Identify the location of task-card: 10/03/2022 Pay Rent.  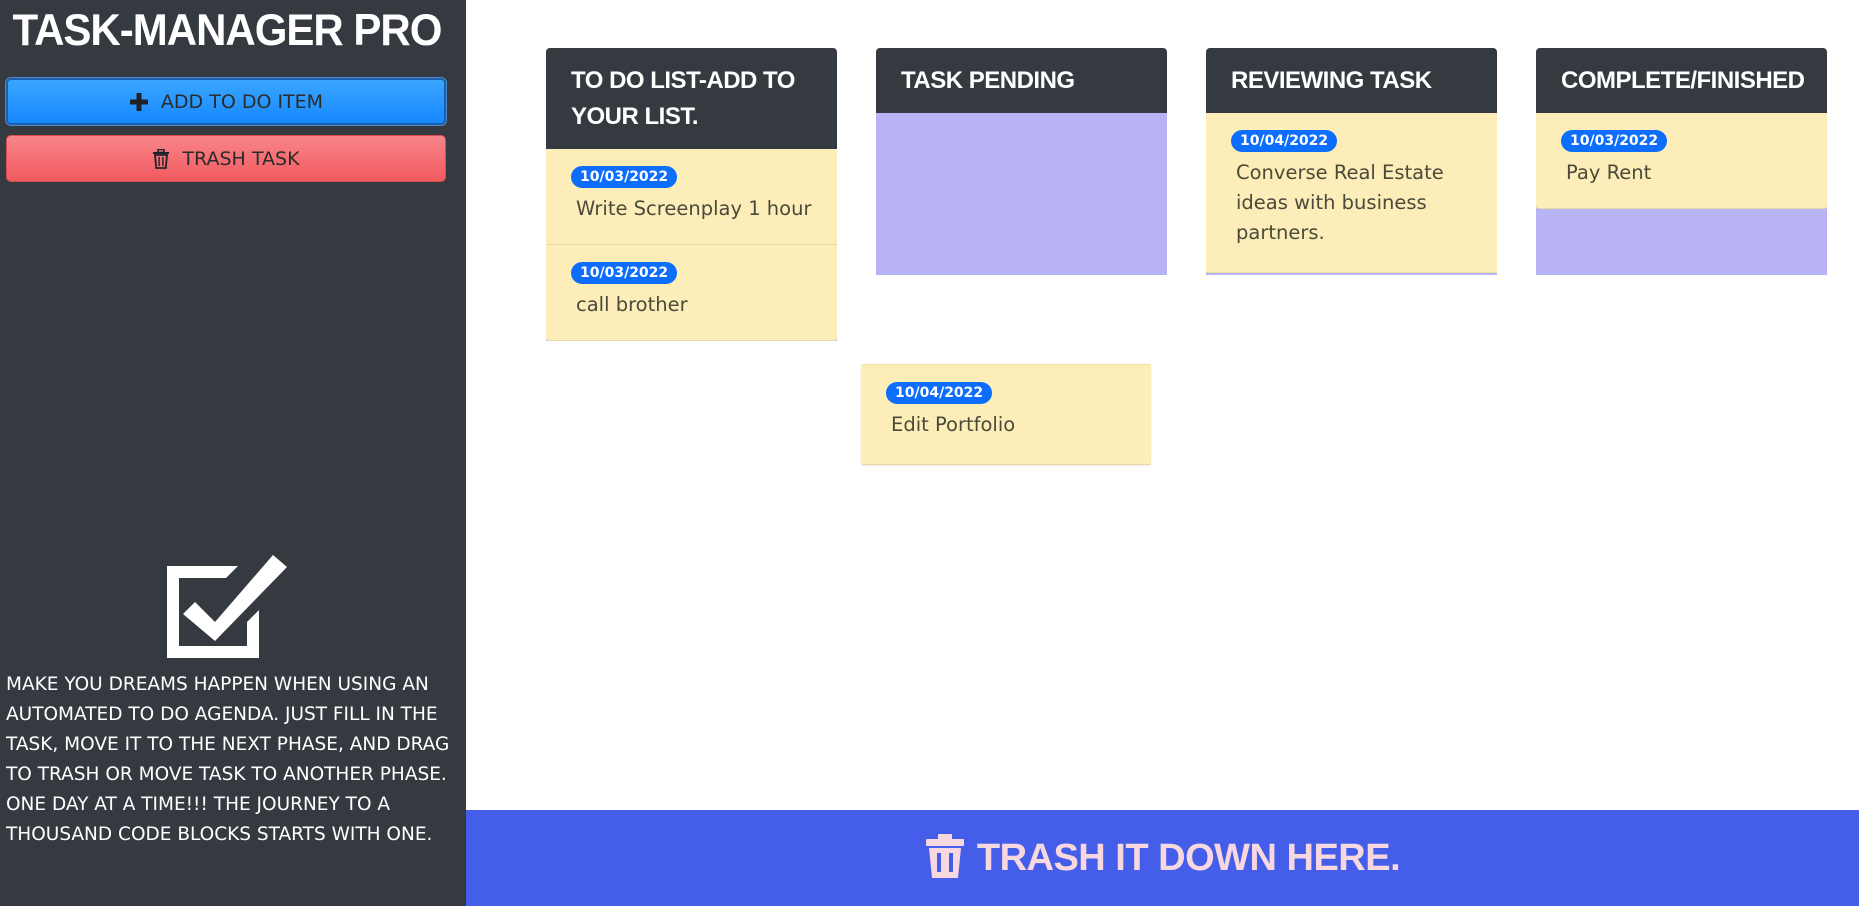
(1681, 161).